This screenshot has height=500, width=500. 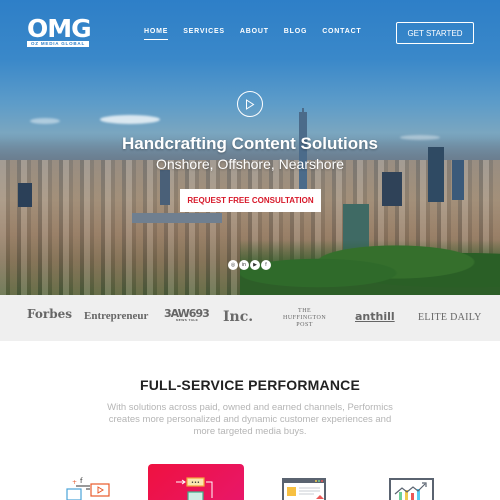 I want to click on press-logo-huffington-post: THE HUFFINGTON POST, so click(x=304, y=318).